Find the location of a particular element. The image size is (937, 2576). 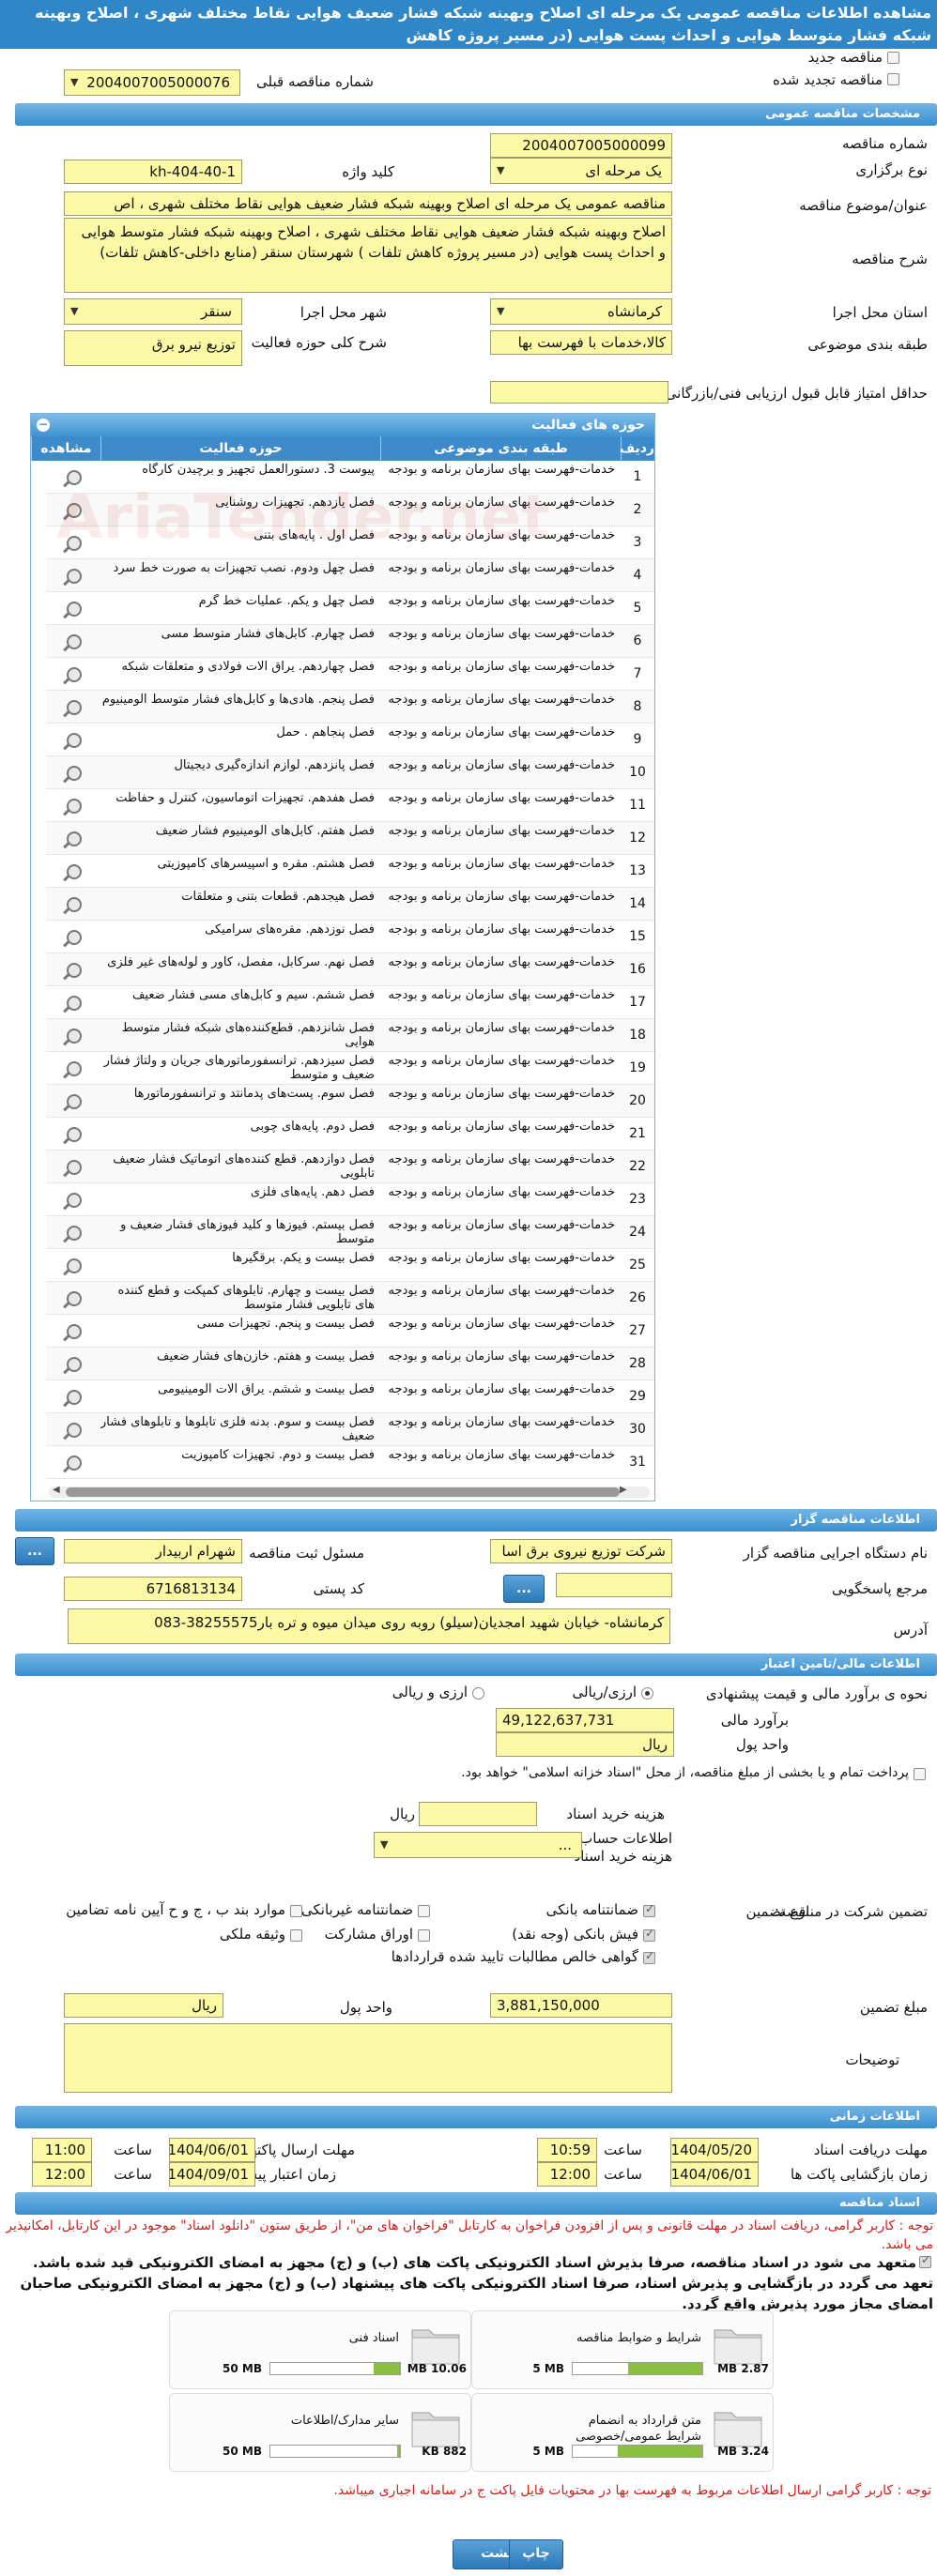

collapse-icon: − is located at coordinates (43, 425).